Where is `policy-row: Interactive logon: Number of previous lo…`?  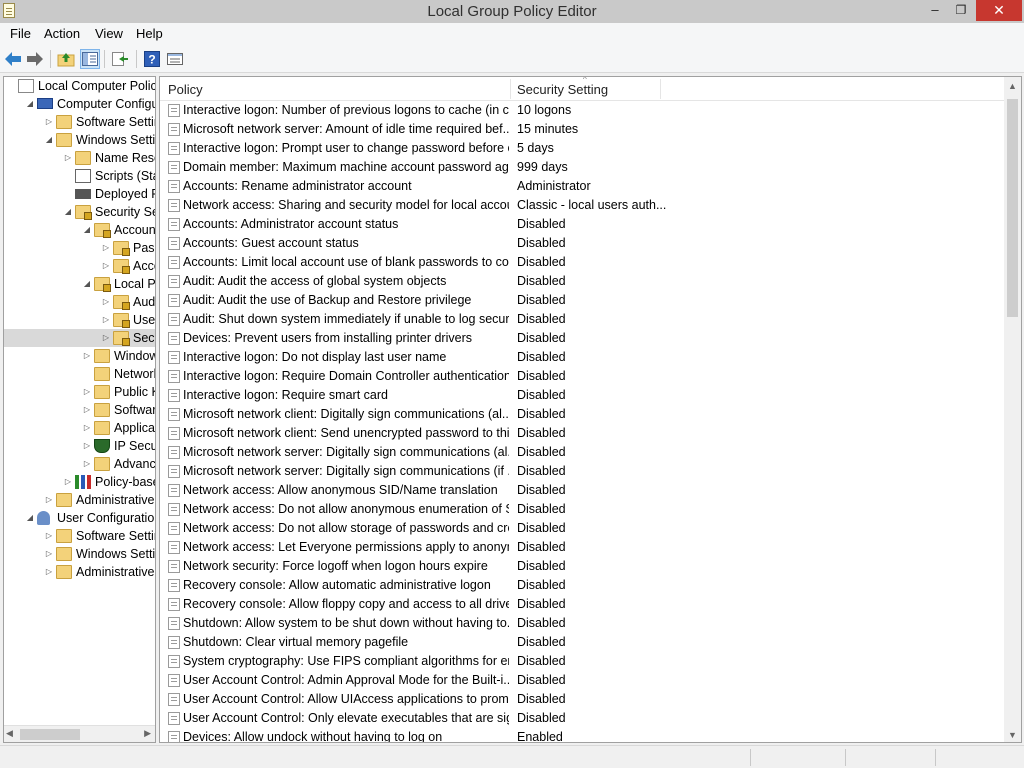
policy-row: Interactive logon: Number of previous lo… is located at coordinates (583, 110).